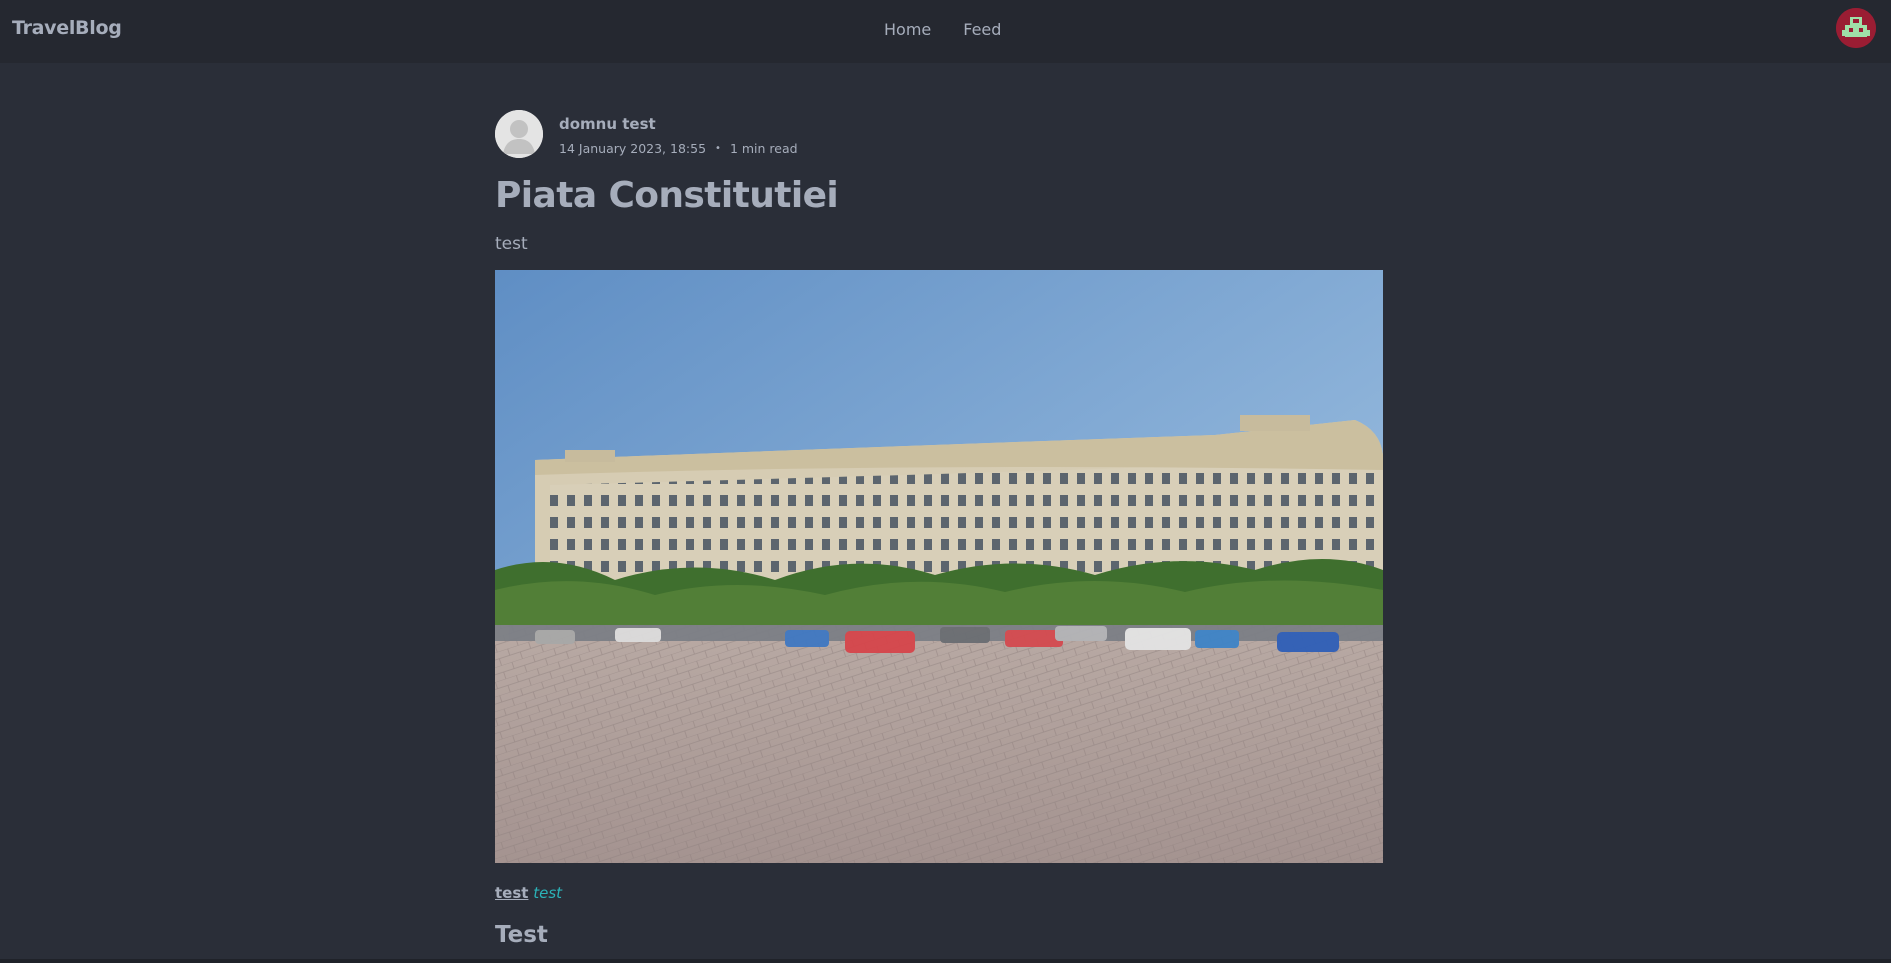  I want to click on post-description: test, so click(511, 243).